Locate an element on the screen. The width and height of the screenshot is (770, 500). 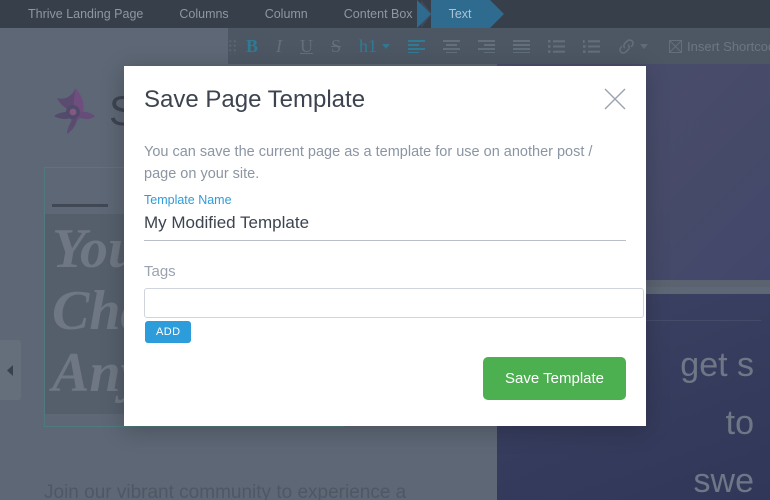
align-center-icon is located at coordinates (452, 46).